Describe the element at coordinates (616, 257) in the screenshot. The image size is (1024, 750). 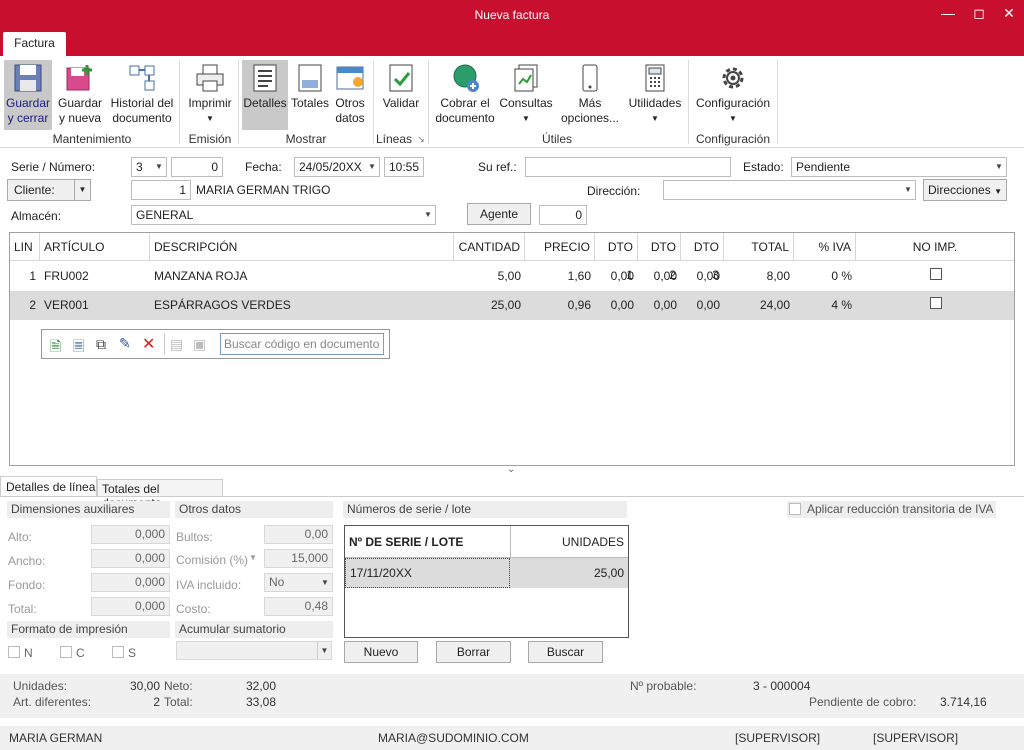
I see `col-header-dto1: DTO 1` at that location.